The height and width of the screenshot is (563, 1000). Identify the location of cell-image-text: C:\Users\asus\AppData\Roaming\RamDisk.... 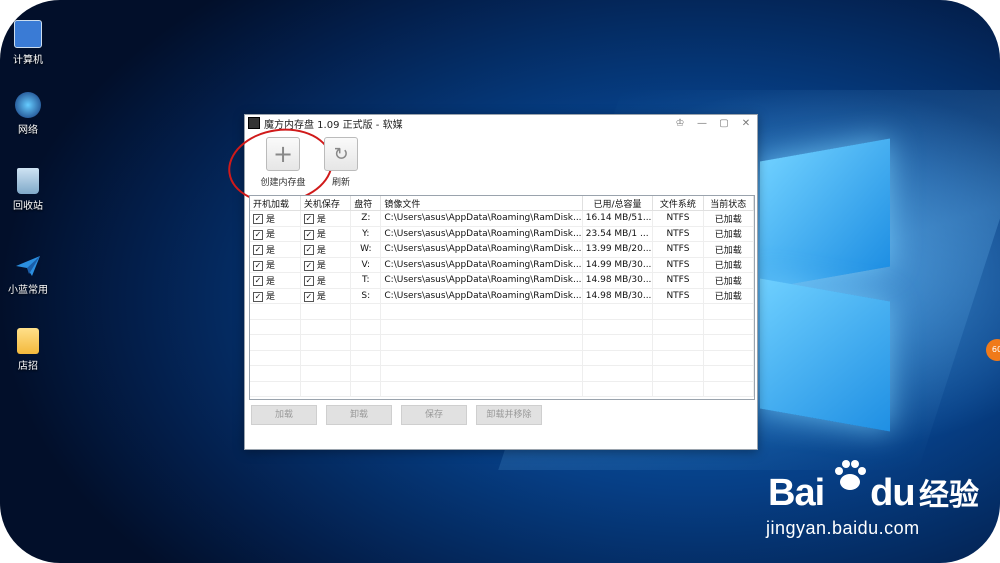
(483, 233).